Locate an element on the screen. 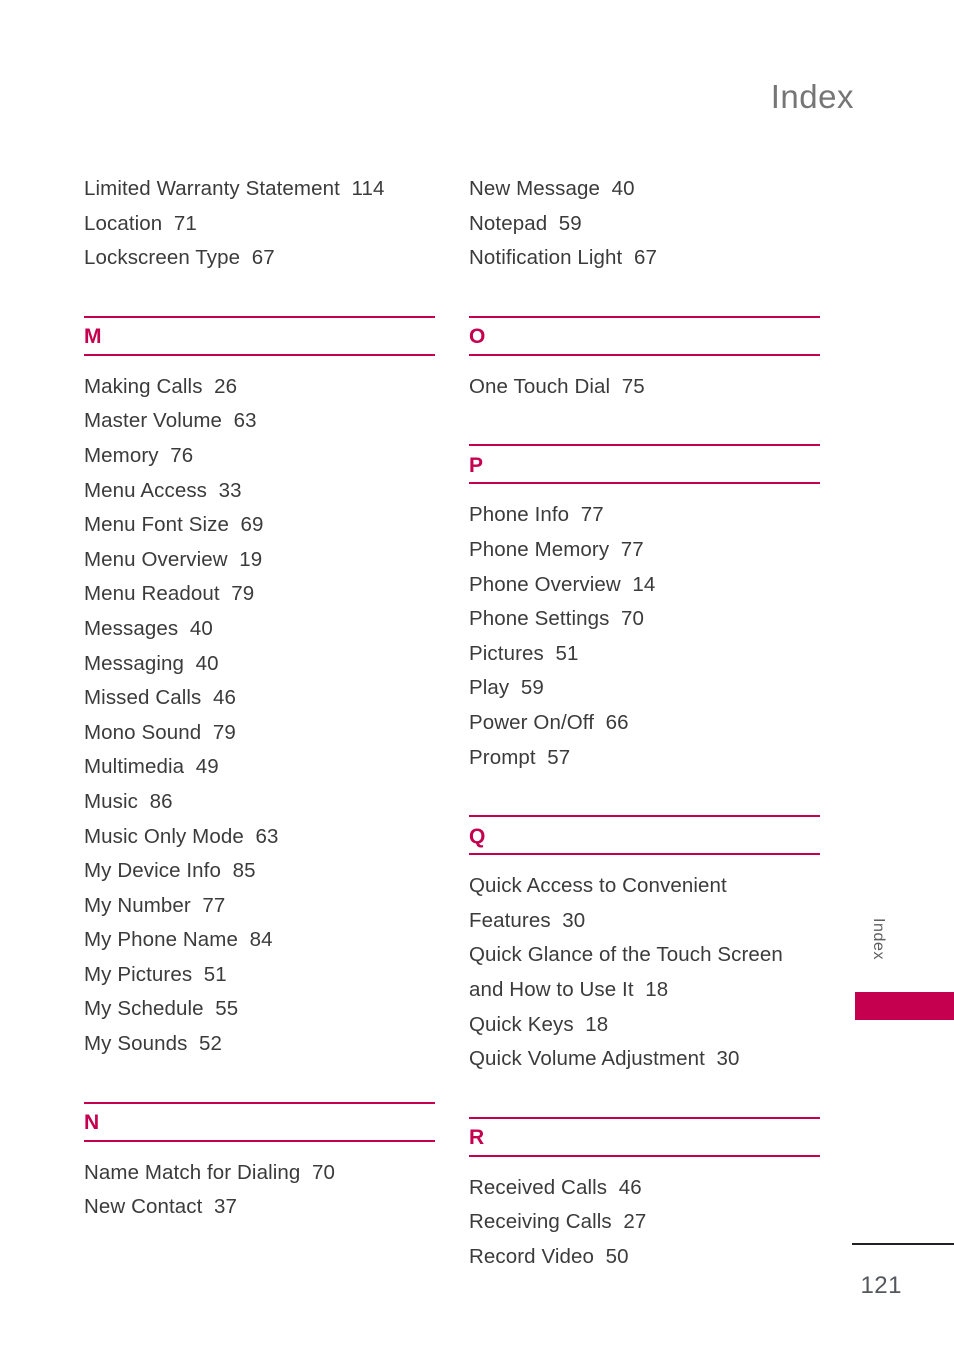 The height and width of the screenshot is (1371, 954). side-tab-marker is located at coordinates (904, 1006).